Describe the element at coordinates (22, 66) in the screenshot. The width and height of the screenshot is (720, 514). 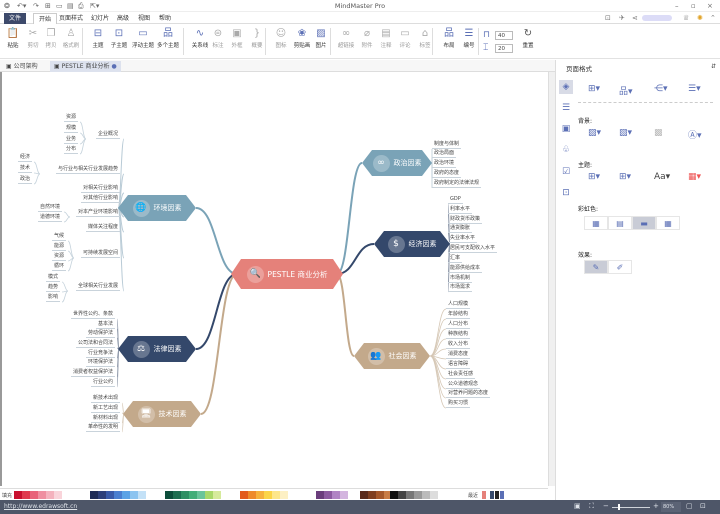
I see `doc-tab-company: ▣ 公司架构` at that location.